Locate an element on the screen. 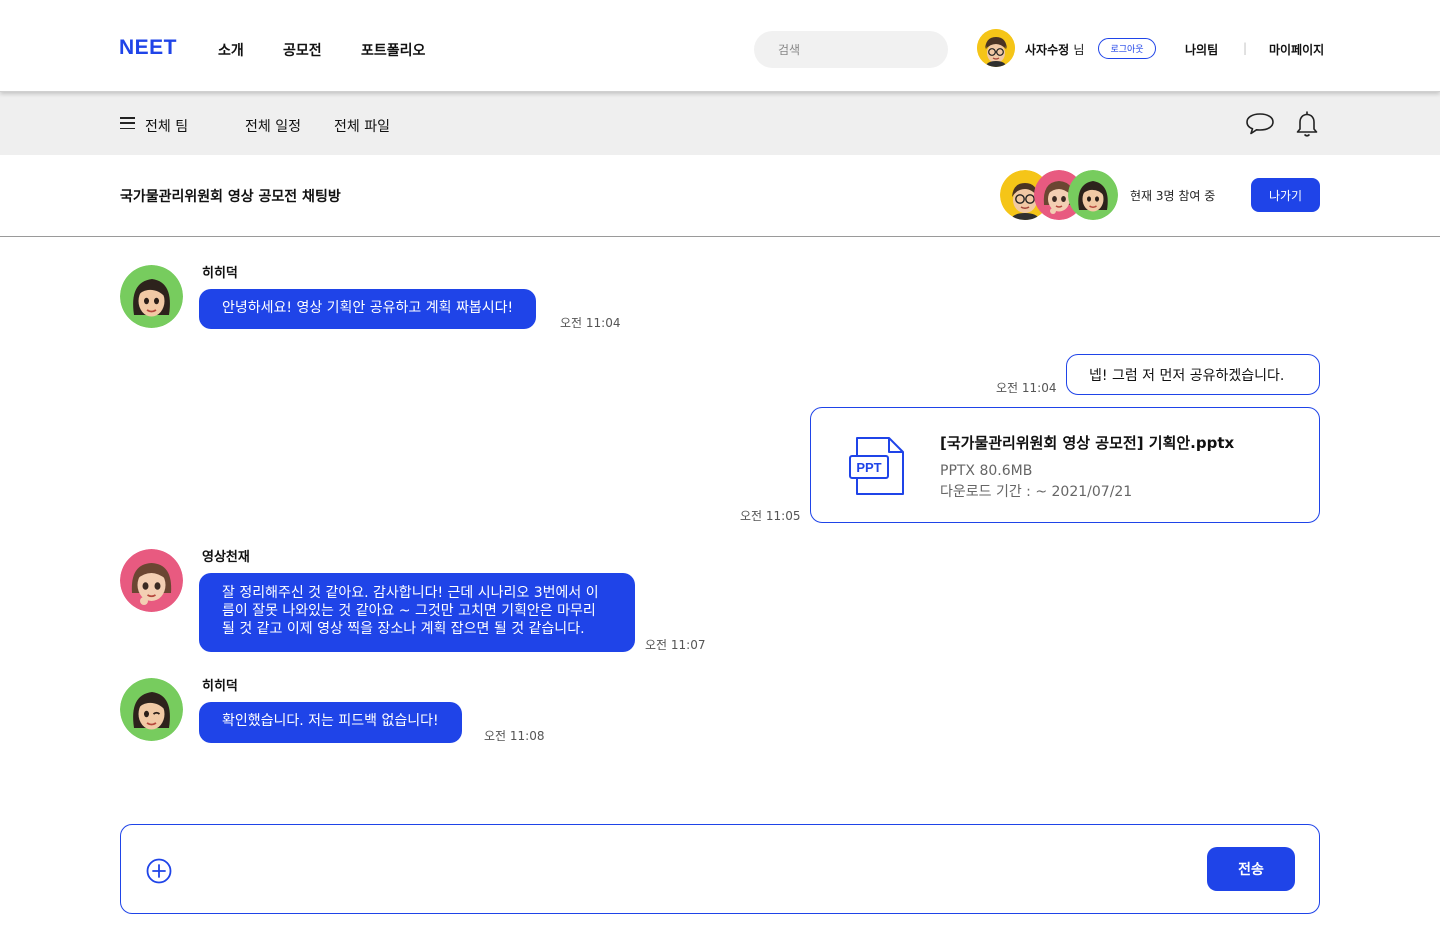 Image resolution: width=1440 pixels, height=940 pixels. user-name-suffix: 님 is located at coordinates (1079, 50).